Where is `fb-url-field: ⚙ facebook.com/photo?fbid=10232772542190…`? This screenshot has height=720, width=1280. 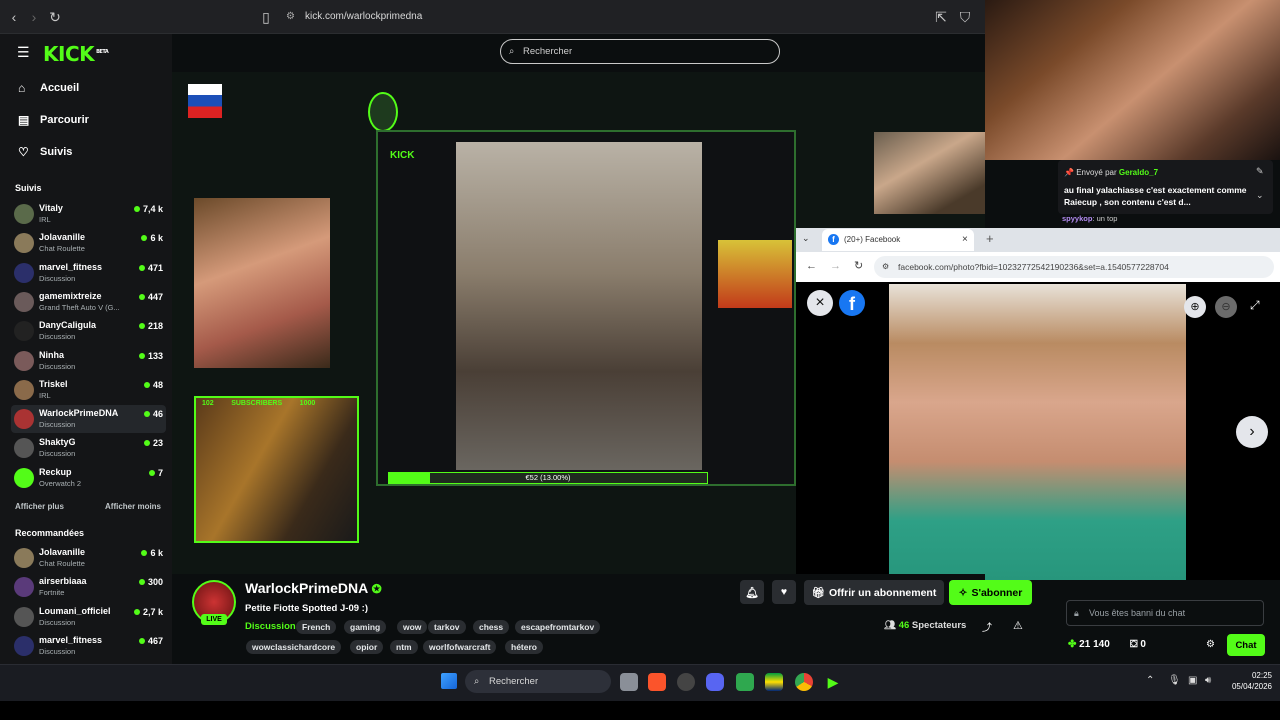
fb-url-field: ⚙ facebook.com/photo?fbid=10232772542190… is located at coordinates (1074, 267).